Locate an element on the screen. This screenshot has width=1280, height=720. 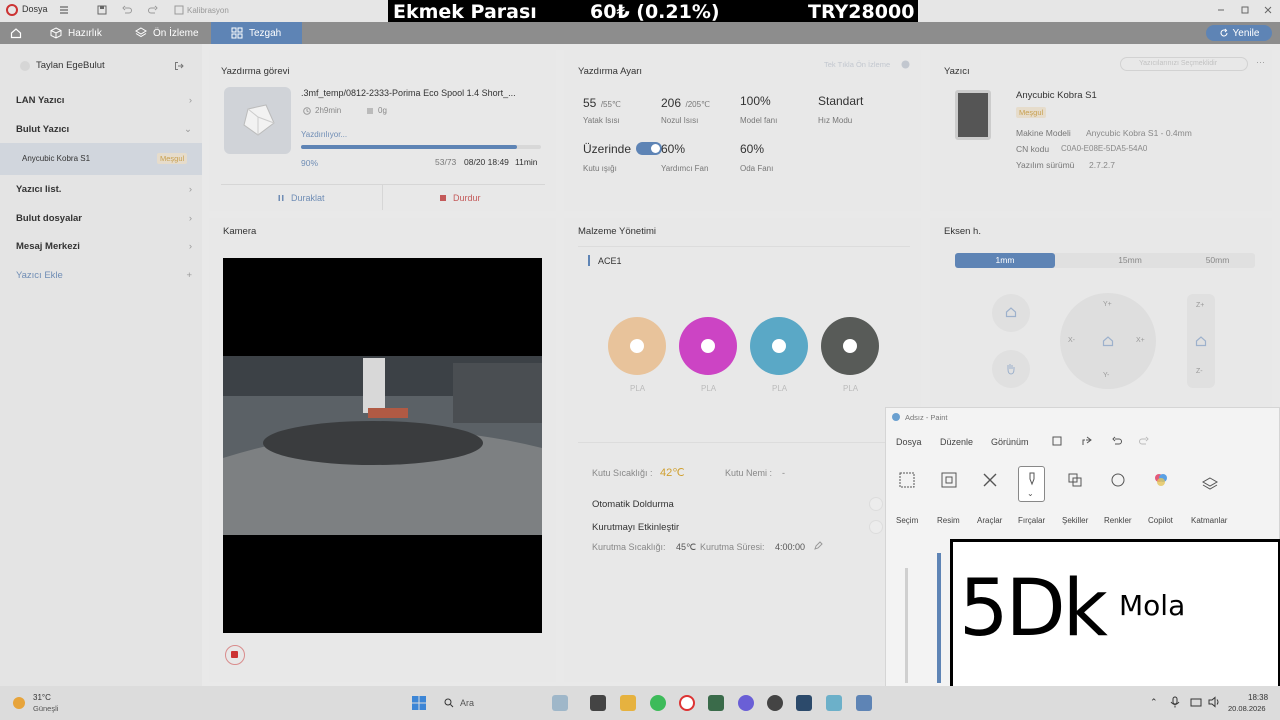
pause-button: Duraklat is located at coordinates (301, 198).